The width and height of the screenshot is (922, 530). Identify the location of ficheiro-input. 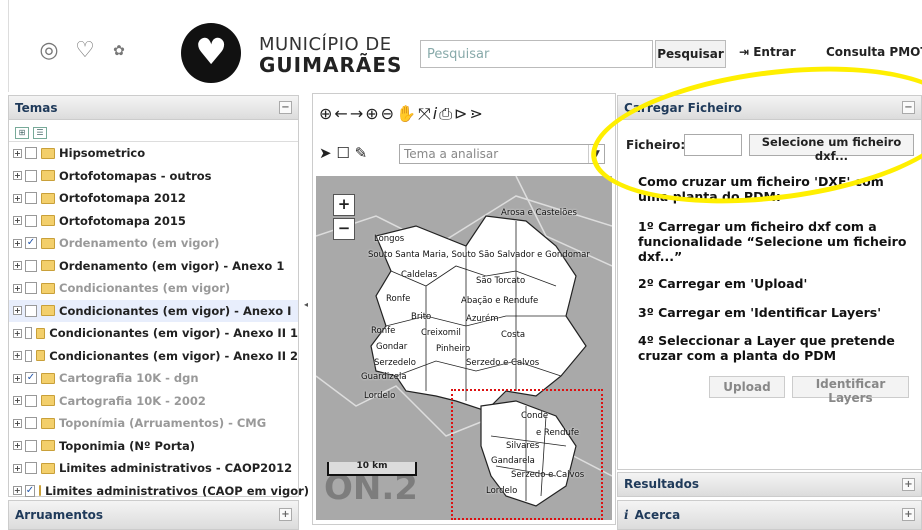
(713, 145).